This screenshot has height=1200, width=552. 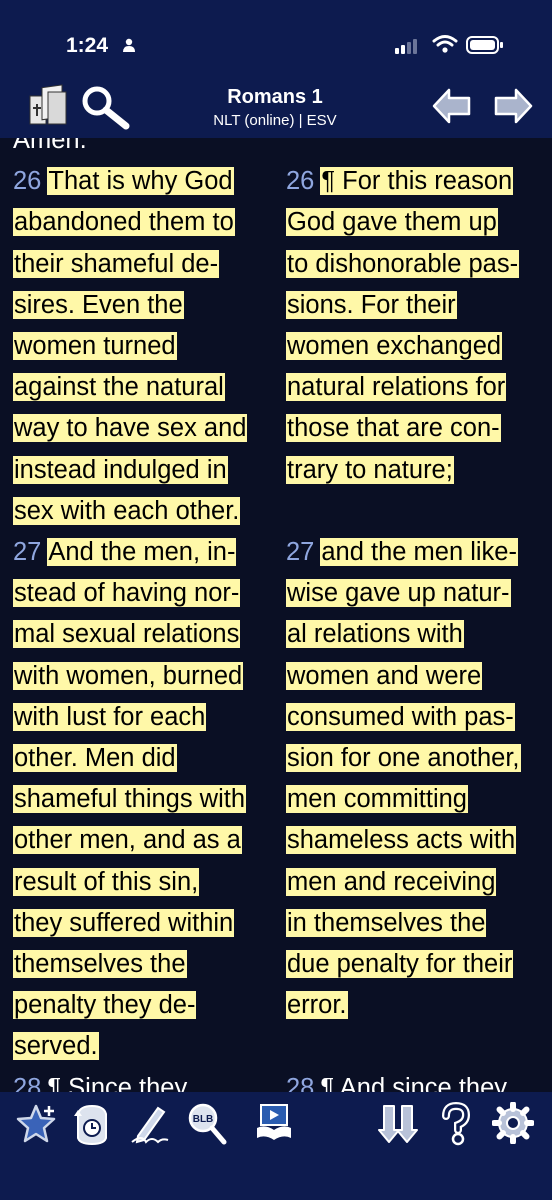 I want to click on verse-line: men committing, so click(x=377, y=799).